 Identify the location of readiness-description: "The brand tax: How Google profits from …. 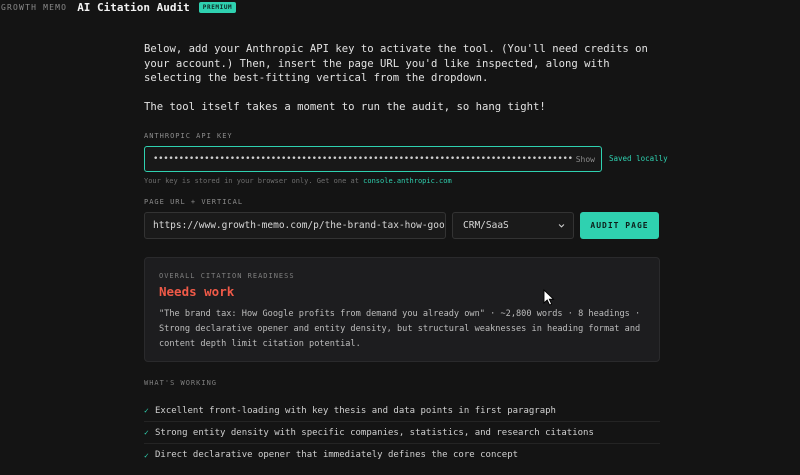
(400, 329).